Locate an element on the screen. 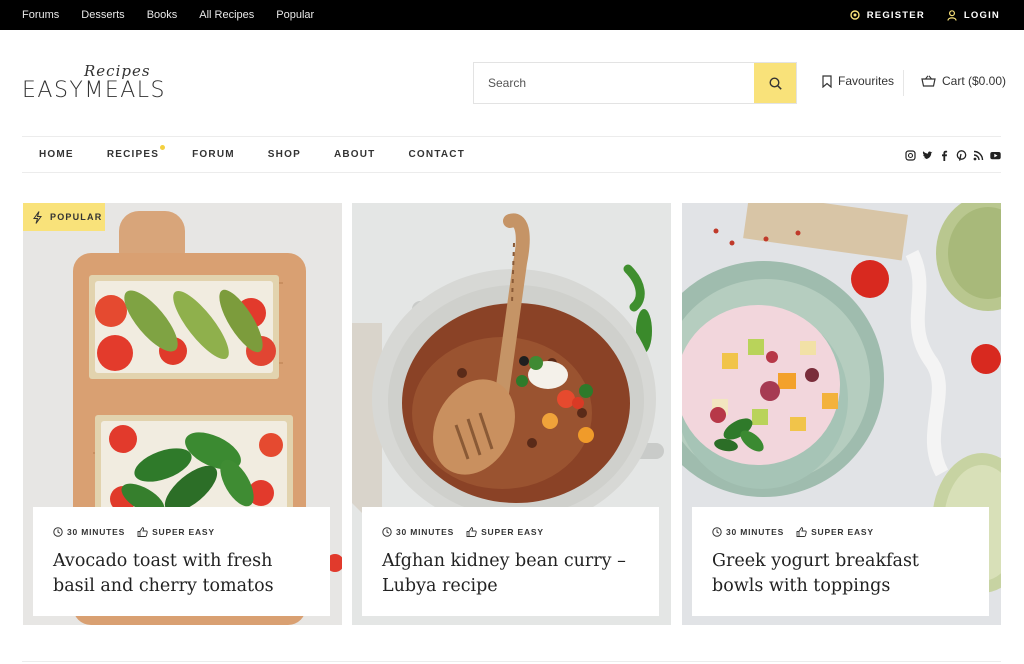  social-links is located at coordinates (953, 154).